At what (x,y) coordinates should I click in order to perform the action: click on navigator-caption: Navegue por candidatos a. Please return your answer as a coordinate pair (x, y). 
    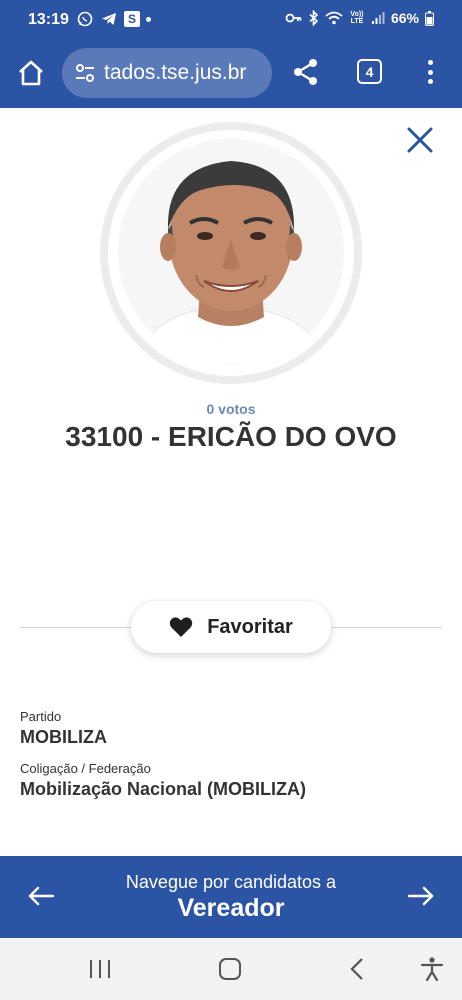
    Looking at the image, I should click on (231, 882).